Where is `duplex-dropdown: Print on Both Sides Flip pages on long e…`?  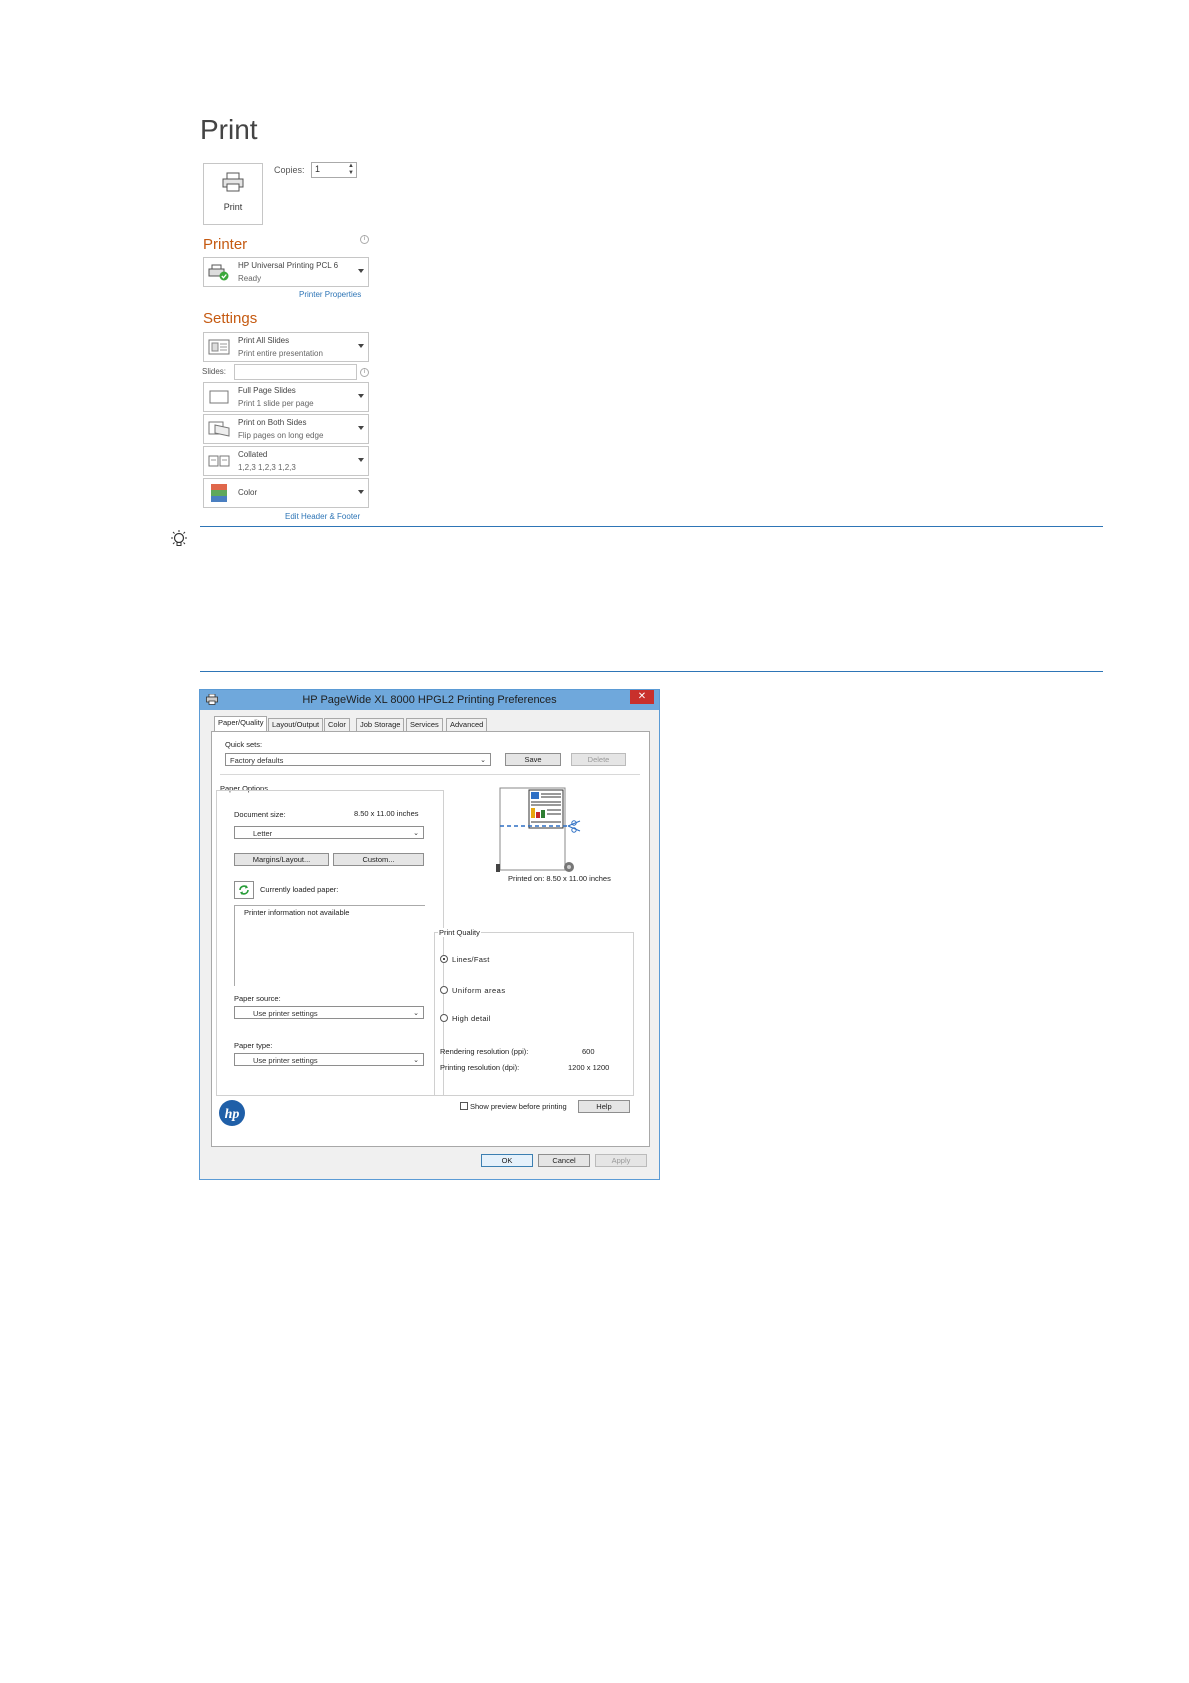
duplex-dropdown: Print on Both Sides Flip pages on long e… is located at coordinates (286, 429).